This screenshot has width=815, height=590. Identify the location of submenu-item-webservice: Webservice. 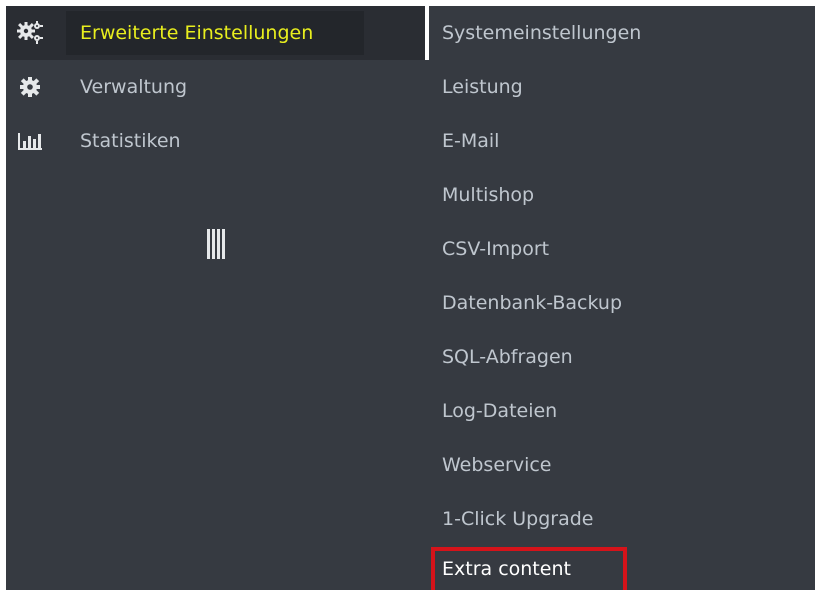
(622, 465).